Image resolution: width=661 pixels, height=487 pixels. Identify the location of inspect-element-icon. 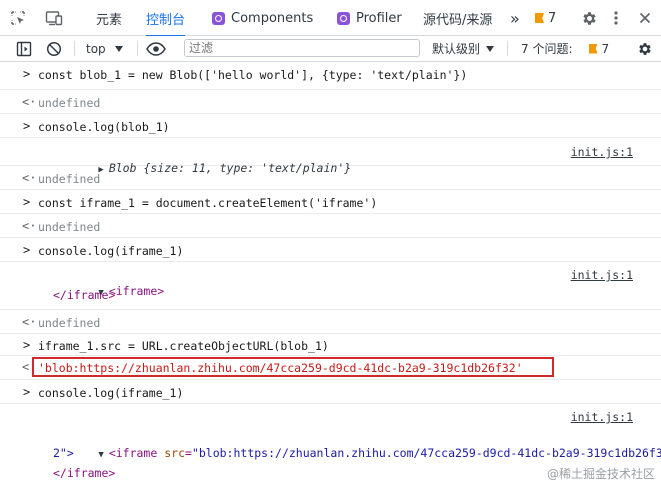
(18, 18).